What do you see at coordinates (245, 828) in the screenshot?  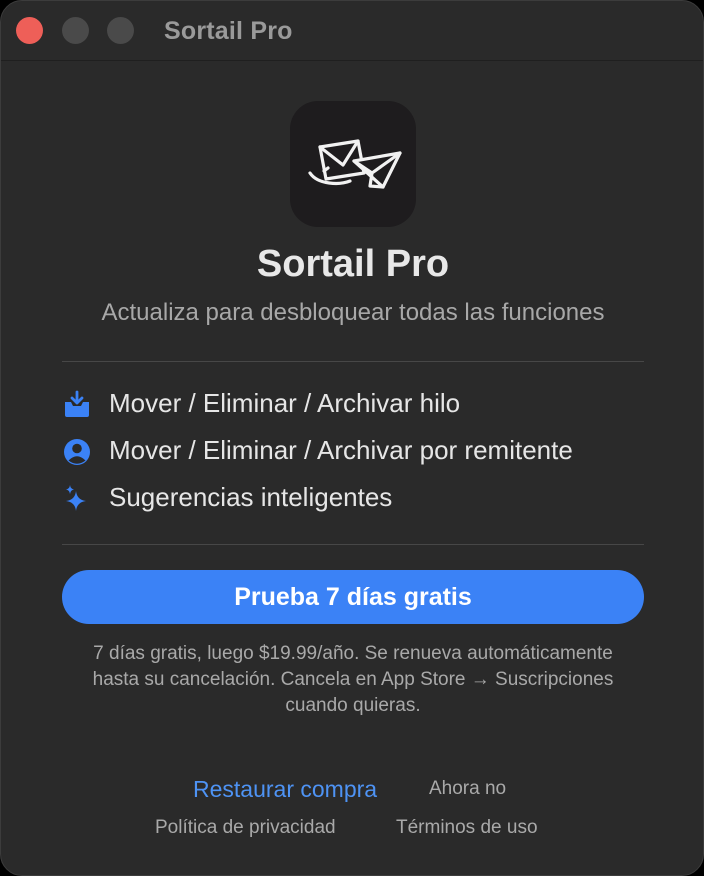 I see `privacy-policy-link: Política de privacidad` at bounding box center [245, 828].